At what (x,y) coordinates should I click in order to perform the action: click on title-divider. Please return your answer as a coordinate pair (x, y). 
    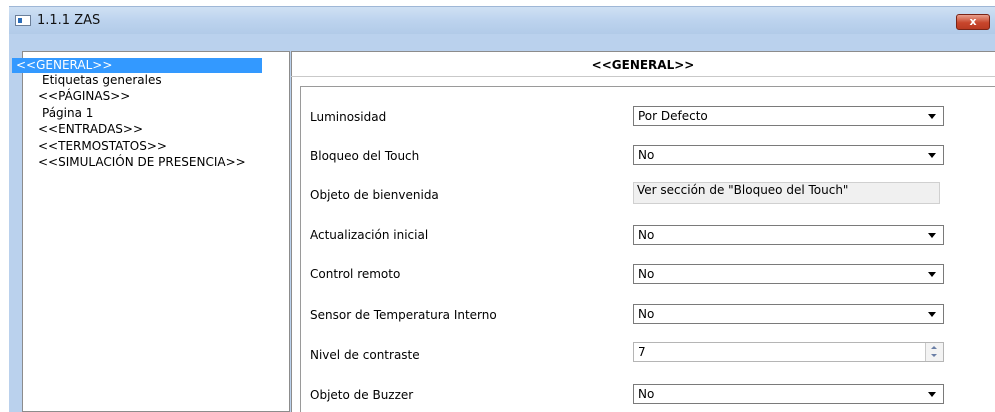
    Looking at the image, I should click on (643, 76).